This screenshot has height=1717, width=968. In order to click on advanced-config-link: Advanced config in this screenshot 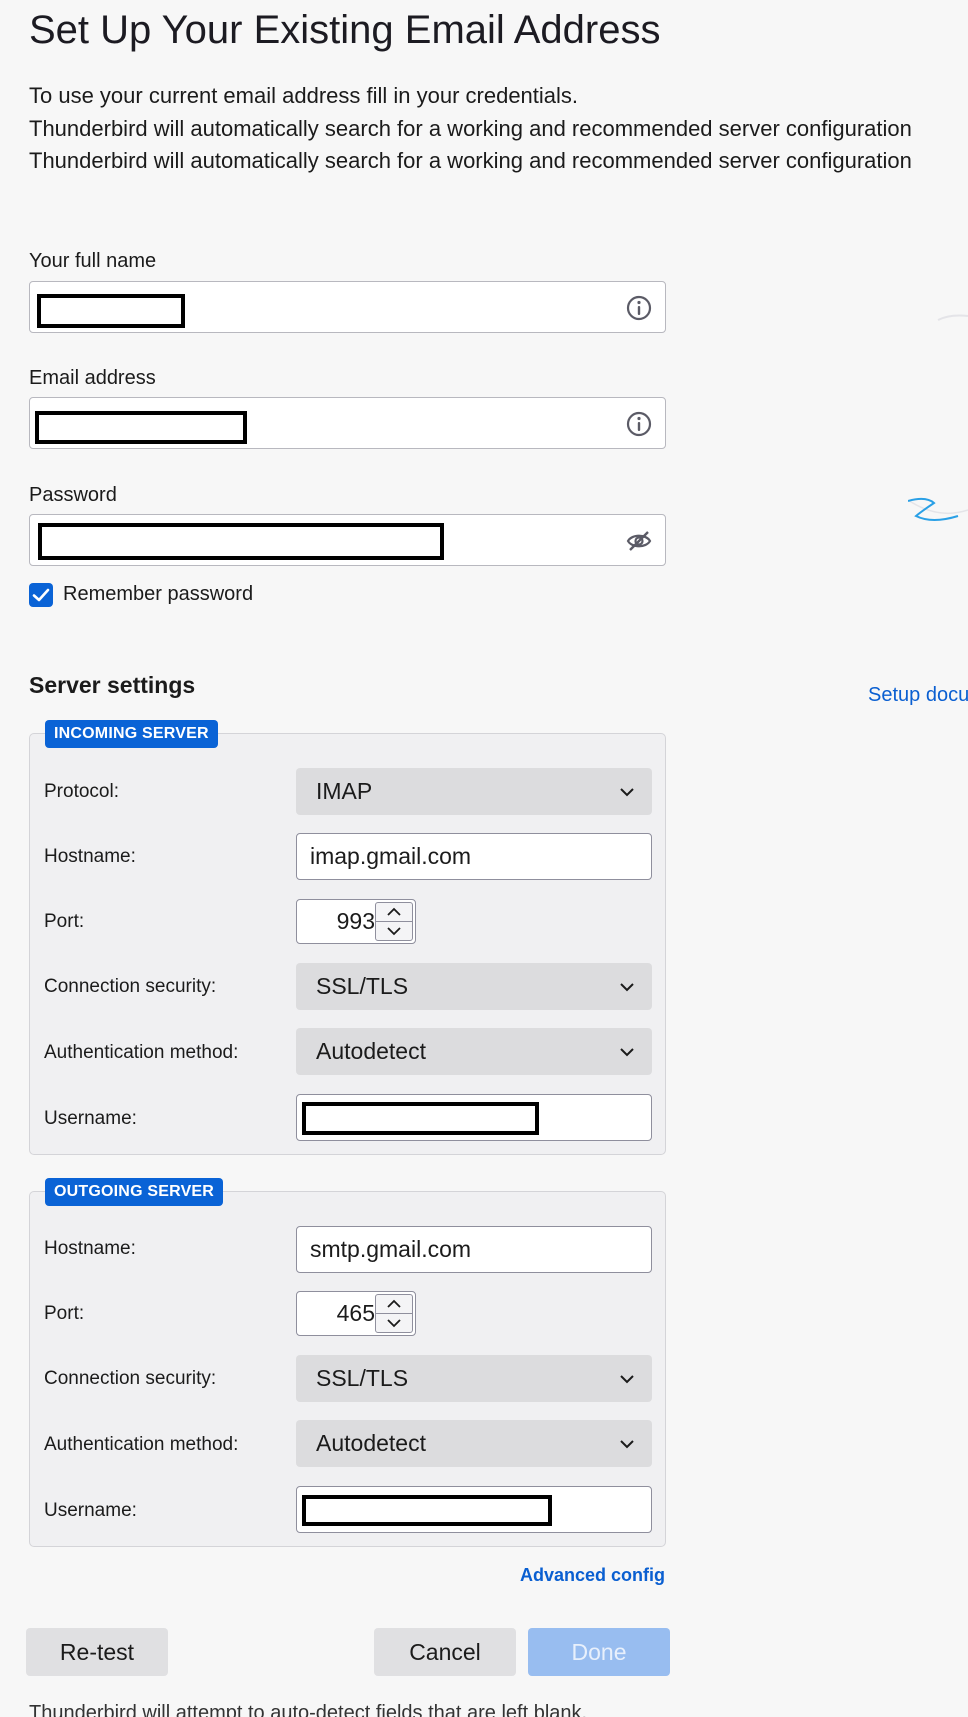, I will do `click(592, 1575)`.